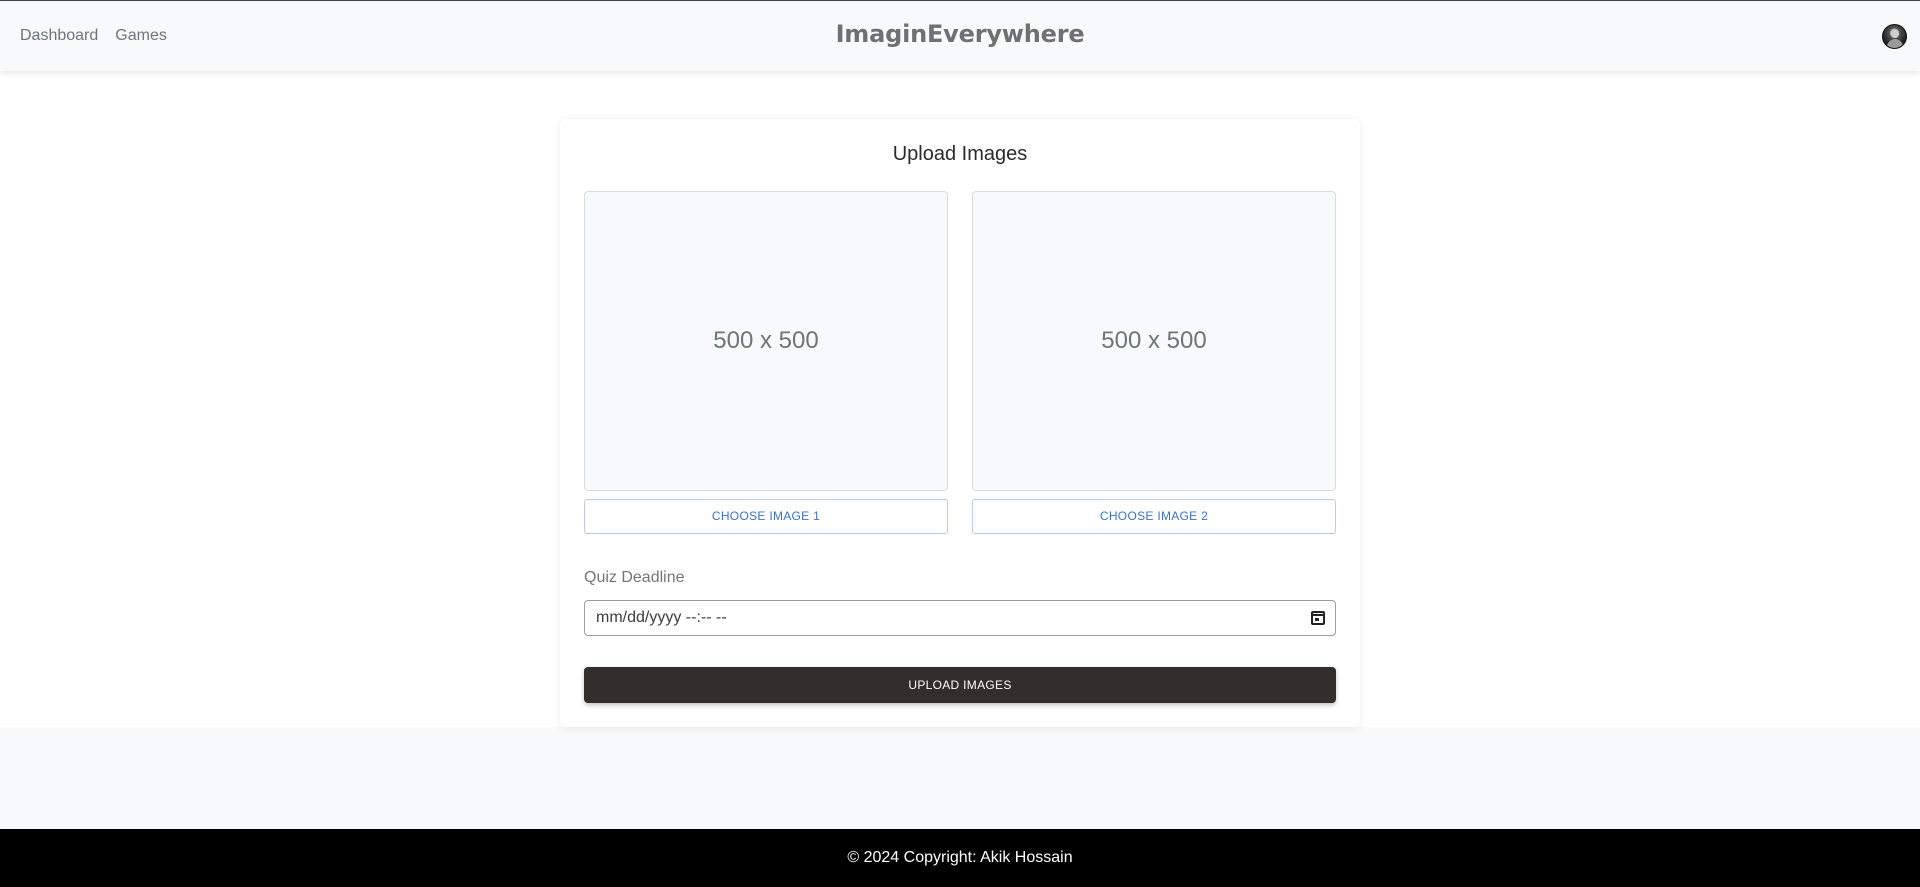 The height and width of the screenshot is (887, 1920). What do you see at coordinates (661, 617) in the screenshot?
I see `quiz-deadline-placeholder: mm/dd/yyyy --:-- --` at bounding box center [661, 617].